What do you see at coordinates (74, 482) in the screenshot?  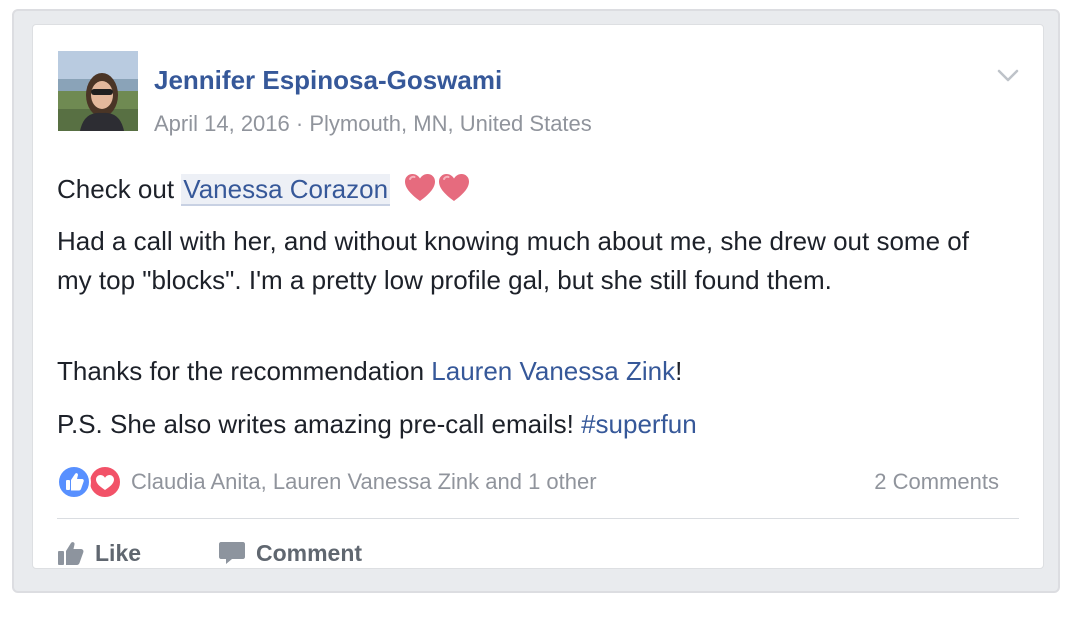 I see `like-reaction-icon` at bounding box center [74, 482].